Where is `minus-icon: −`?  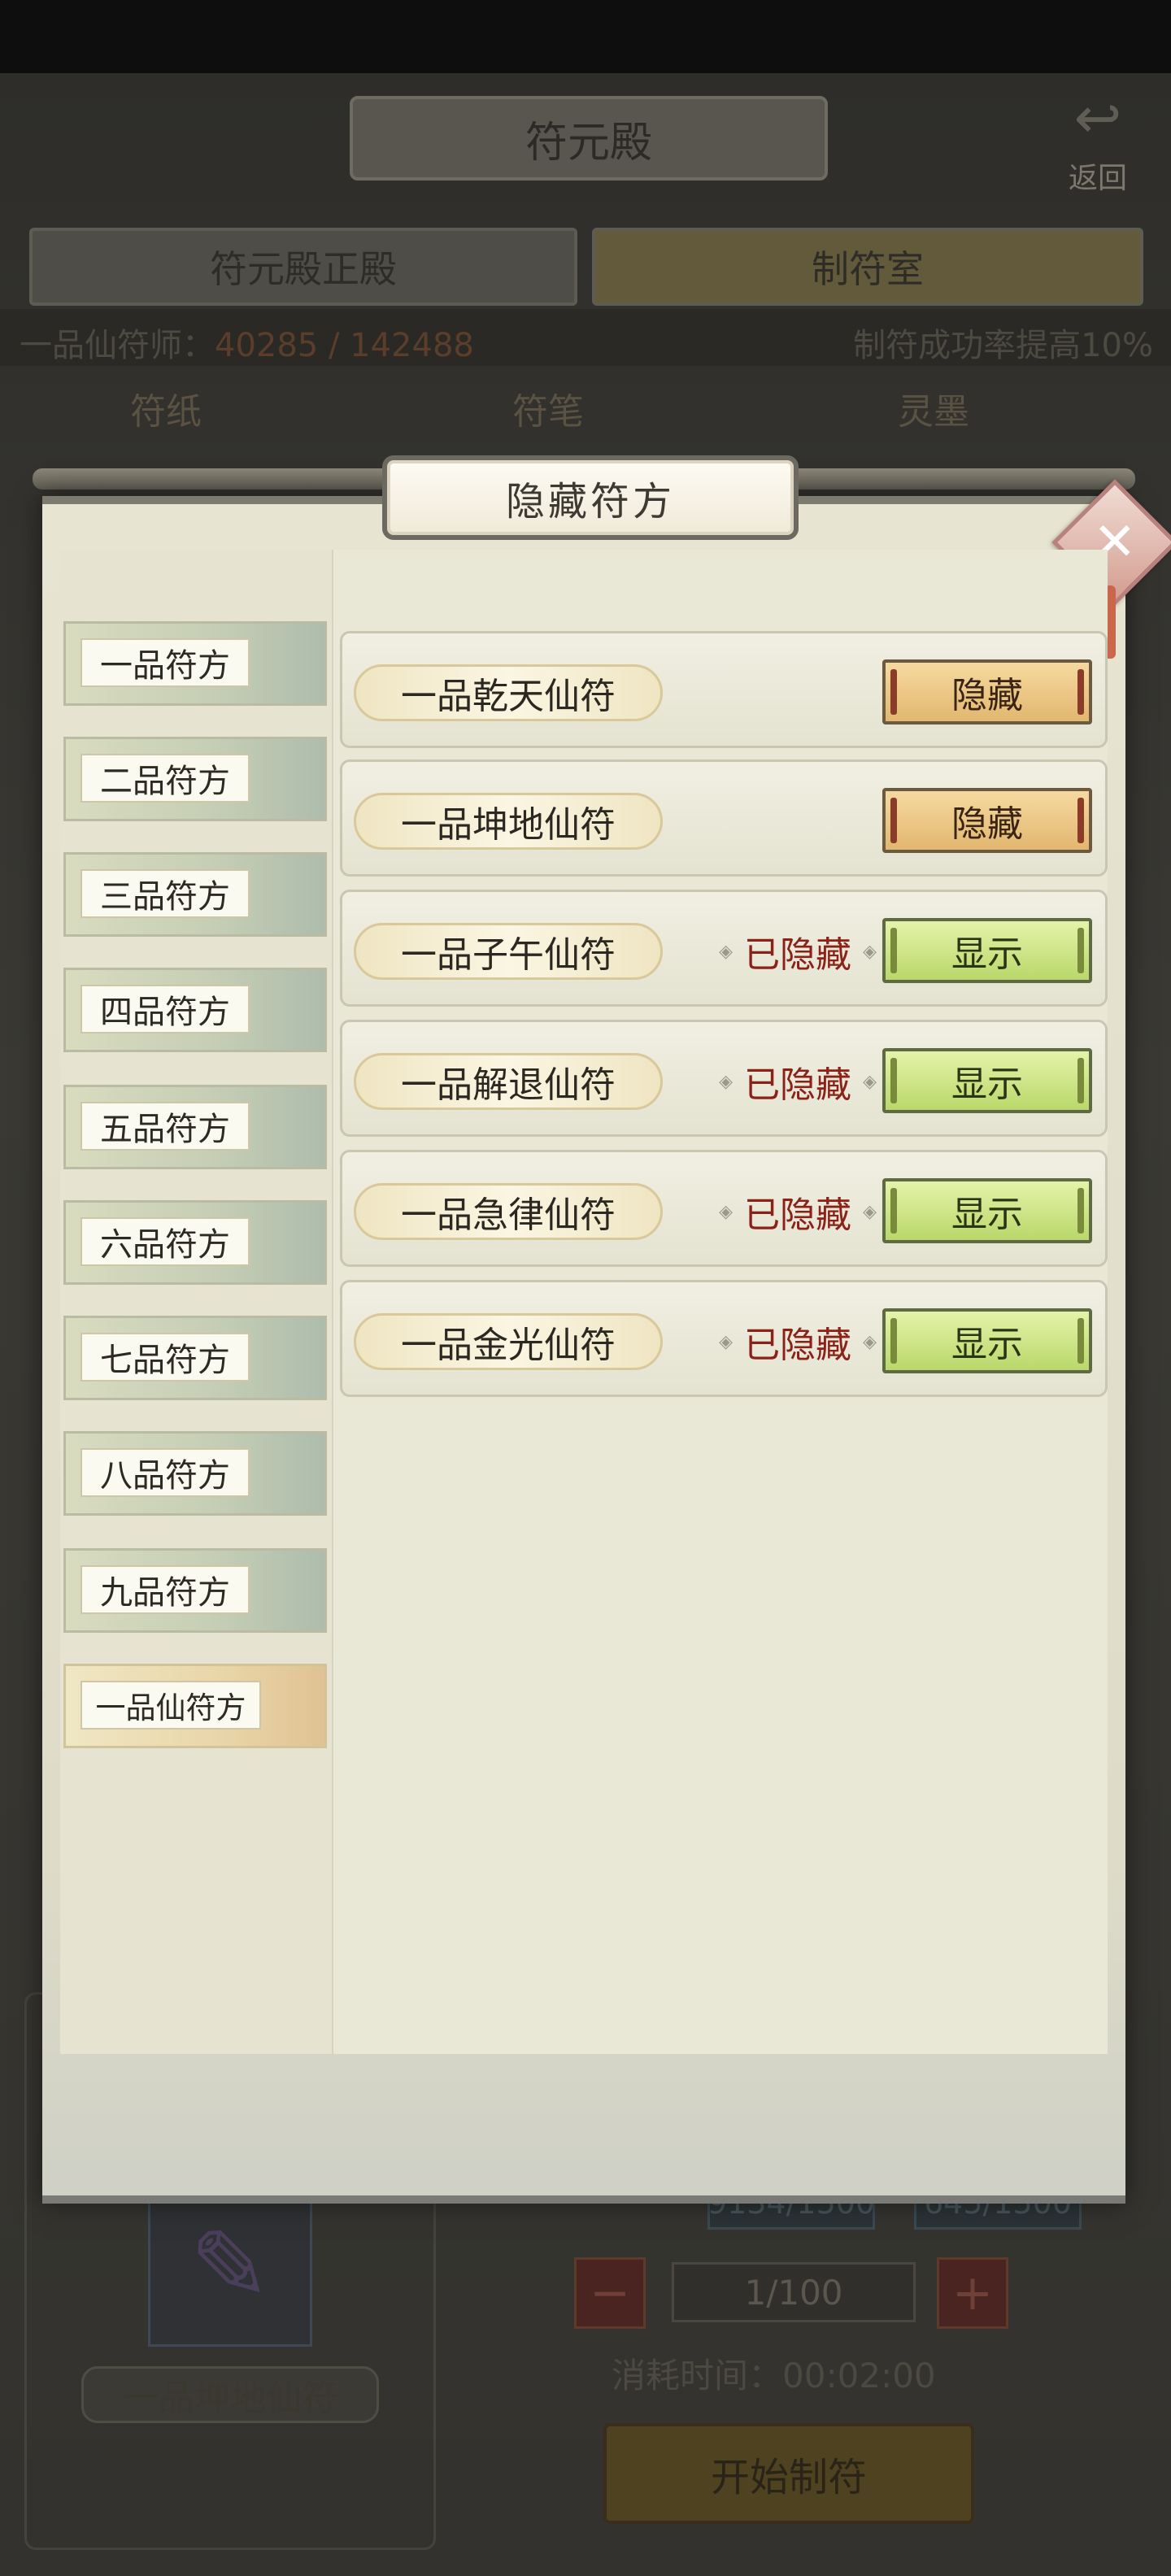 minus-icon: − is located at coordinates (610, 2293).